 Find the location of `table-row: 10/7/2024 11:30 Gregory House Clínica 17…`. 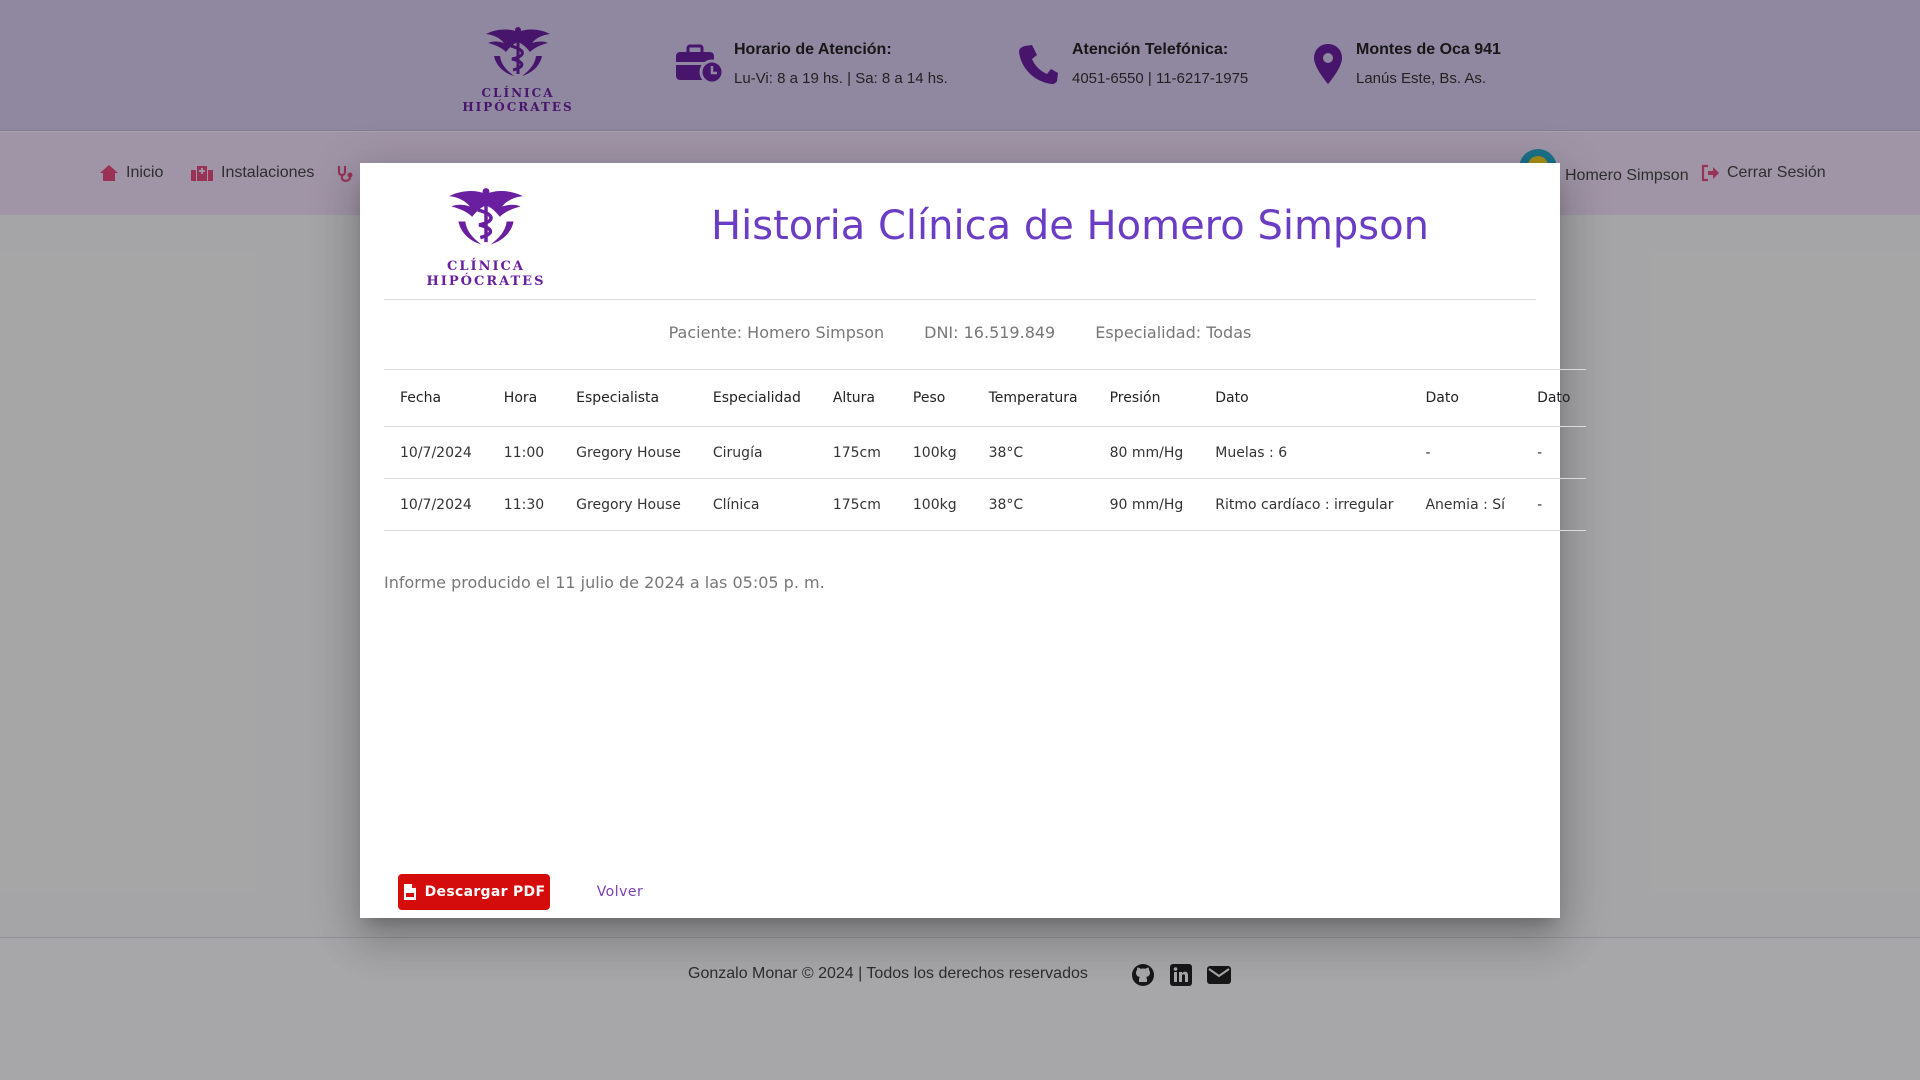

table-row: 10/7/2024 11:30 Gregory House Clínica 17… is located at coordinates (985, 504).